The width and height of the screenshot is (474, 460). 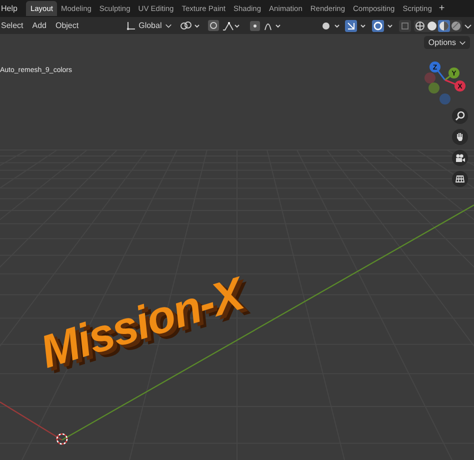 I want to click on menu-item: Object, so click(x=67, y=26).